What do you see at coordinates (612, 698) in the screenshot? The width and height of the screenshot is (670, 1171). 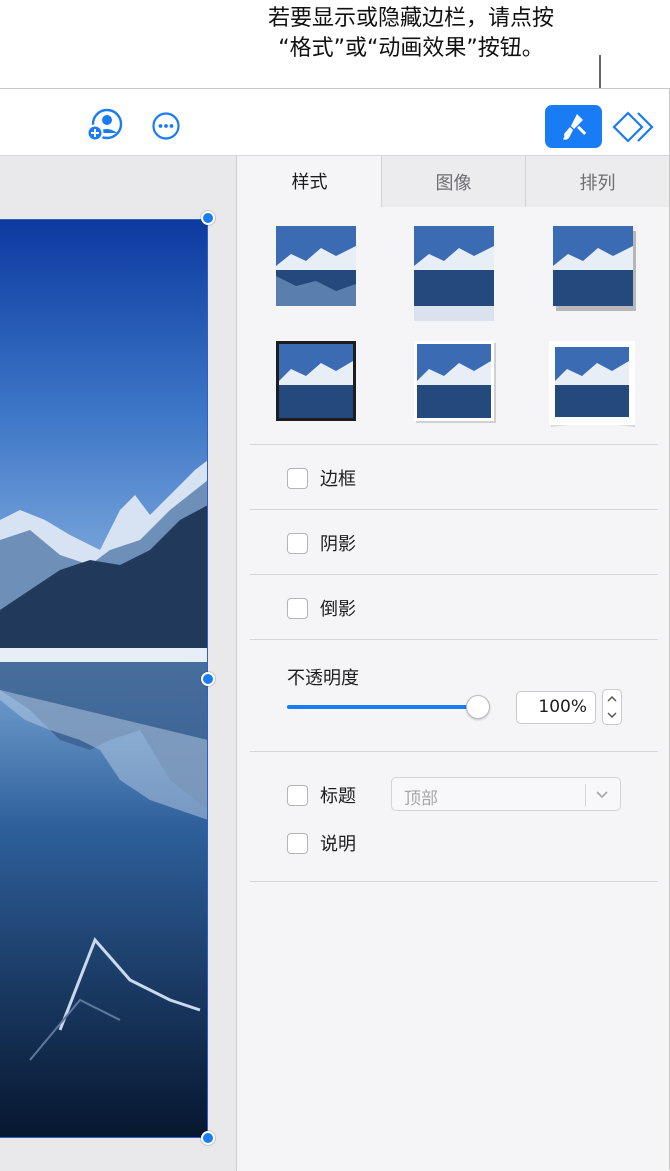 I see `chevron-up-icon` at bounding box center [612, 698].